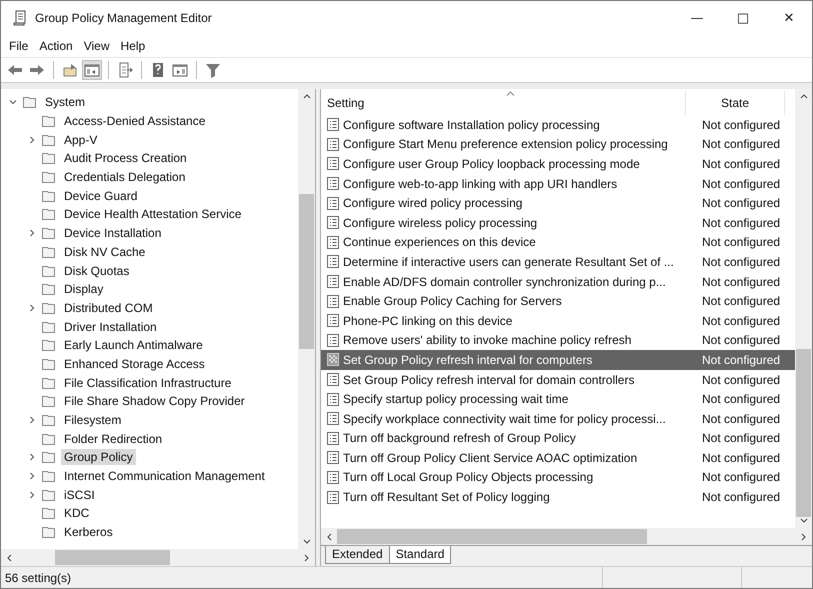 Image resolution: width=813 pixels, height=589 pixels. I want to click on tree-item: System, so click(65, 102).